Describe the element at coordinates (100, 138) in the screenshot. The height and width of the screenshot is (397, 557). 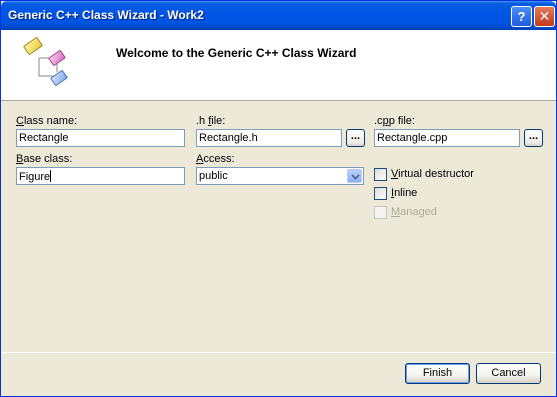
I see `class-name-input: Rectangle` at that location.